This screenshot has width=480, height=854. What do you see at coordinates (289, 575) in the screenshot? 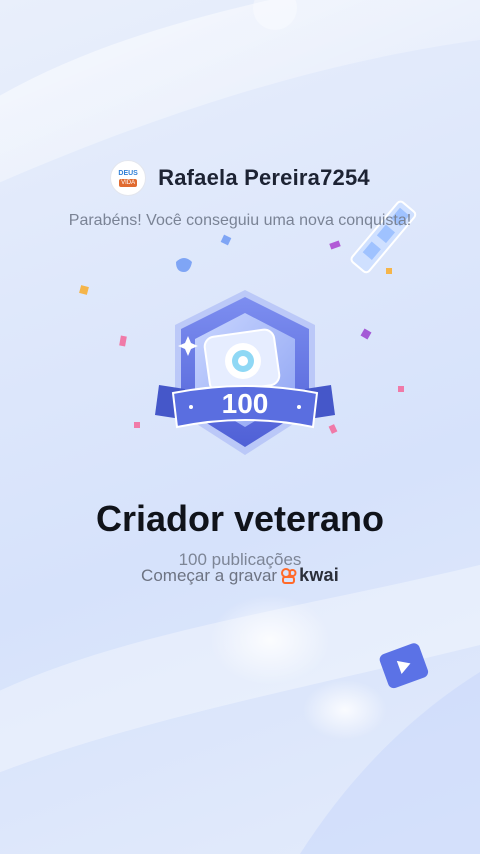
I see `kwai-icon` at bounding box center [289, 575].